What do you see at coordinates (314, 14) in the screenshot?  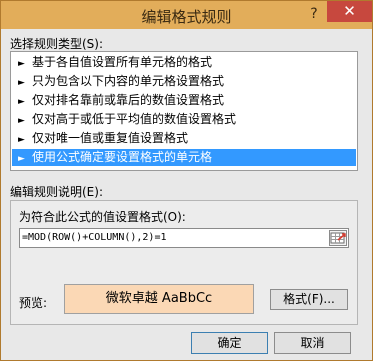 I see `help-button: ?` at bounding box center [314, 14].